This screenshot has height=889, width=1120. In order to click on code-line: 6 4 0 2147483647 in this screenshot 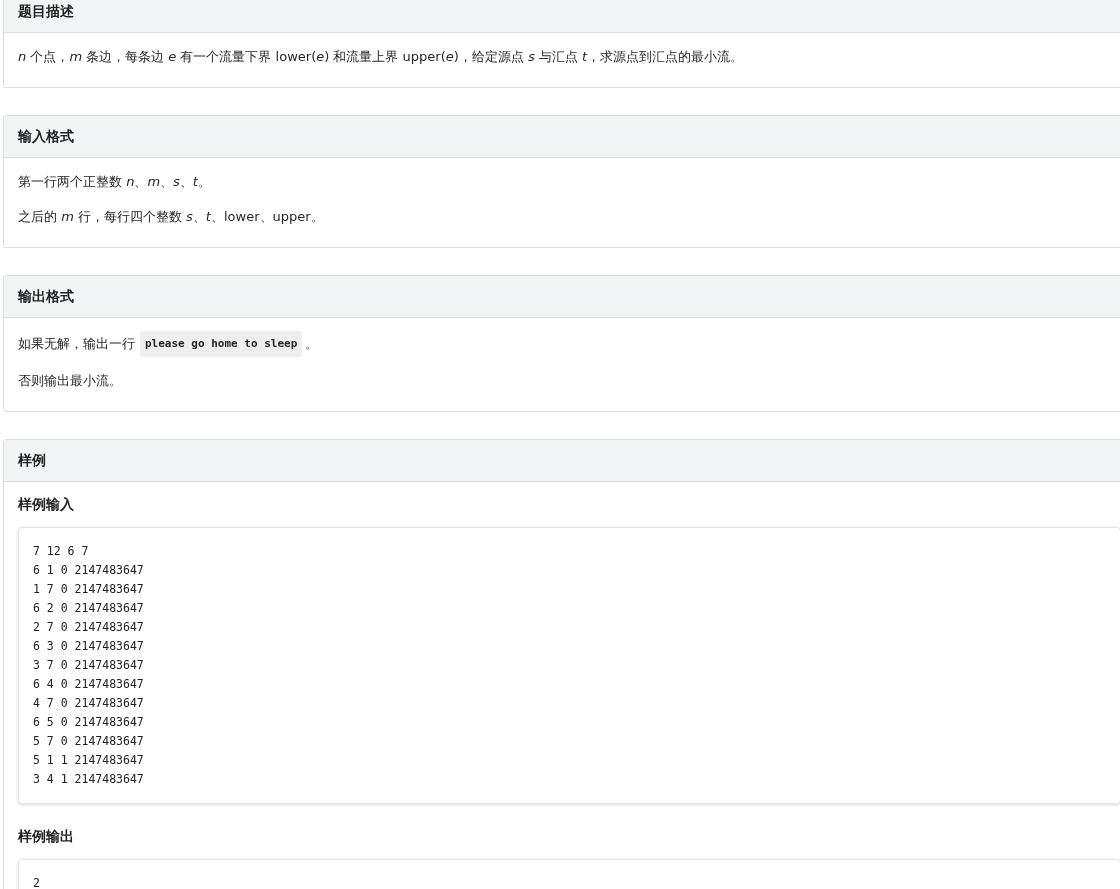, I will do `click(89, 684)`.